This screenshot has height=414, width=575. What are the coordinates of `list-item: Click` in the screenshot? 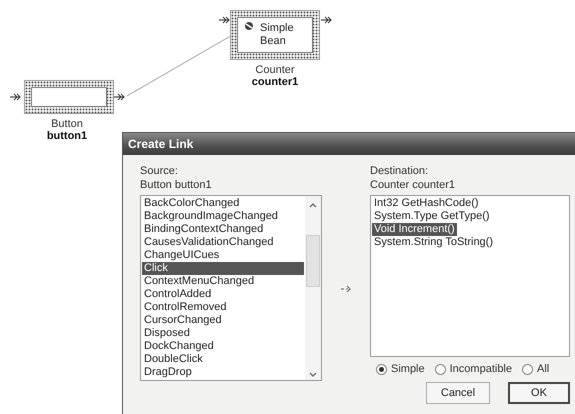 It's located at (223, 268).